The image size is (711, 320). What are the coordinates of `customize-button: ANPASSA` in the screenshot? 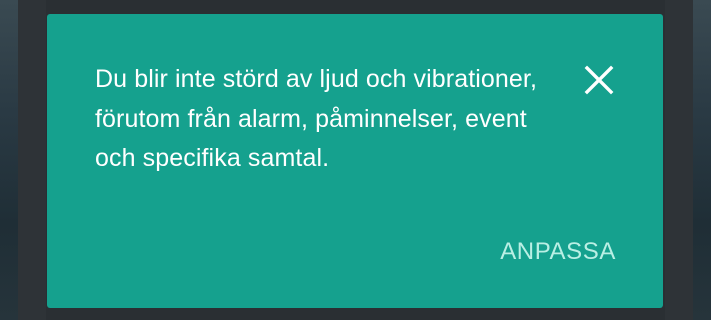 It's located at (558, 252).